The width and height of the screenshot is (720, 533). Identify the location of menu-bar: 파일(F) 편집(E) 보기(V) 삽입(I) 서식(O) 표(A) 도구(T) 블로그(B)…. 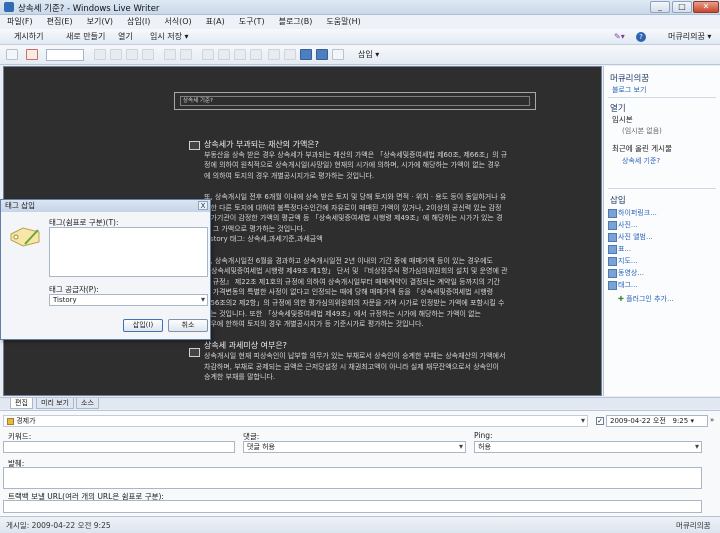
(360, 22).